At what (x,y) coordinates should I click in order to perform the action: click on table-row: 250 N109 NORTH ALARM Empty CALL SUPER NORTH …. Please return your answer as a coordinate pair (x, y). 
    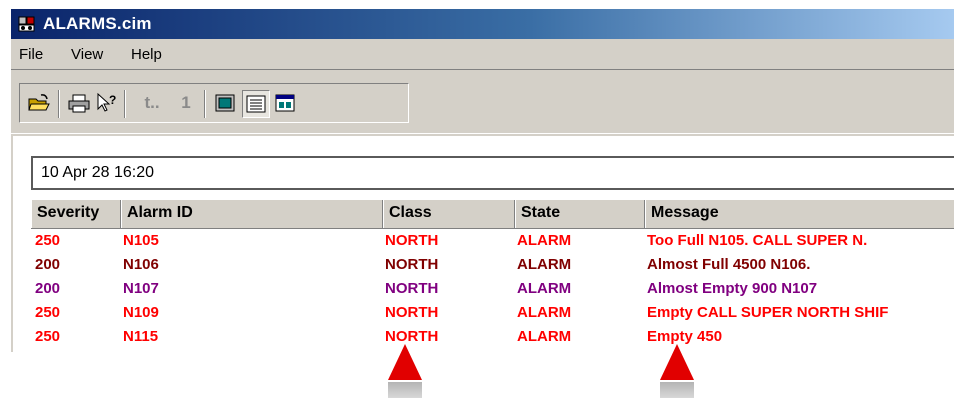
    Looking at the image, I should click on (492, 313).